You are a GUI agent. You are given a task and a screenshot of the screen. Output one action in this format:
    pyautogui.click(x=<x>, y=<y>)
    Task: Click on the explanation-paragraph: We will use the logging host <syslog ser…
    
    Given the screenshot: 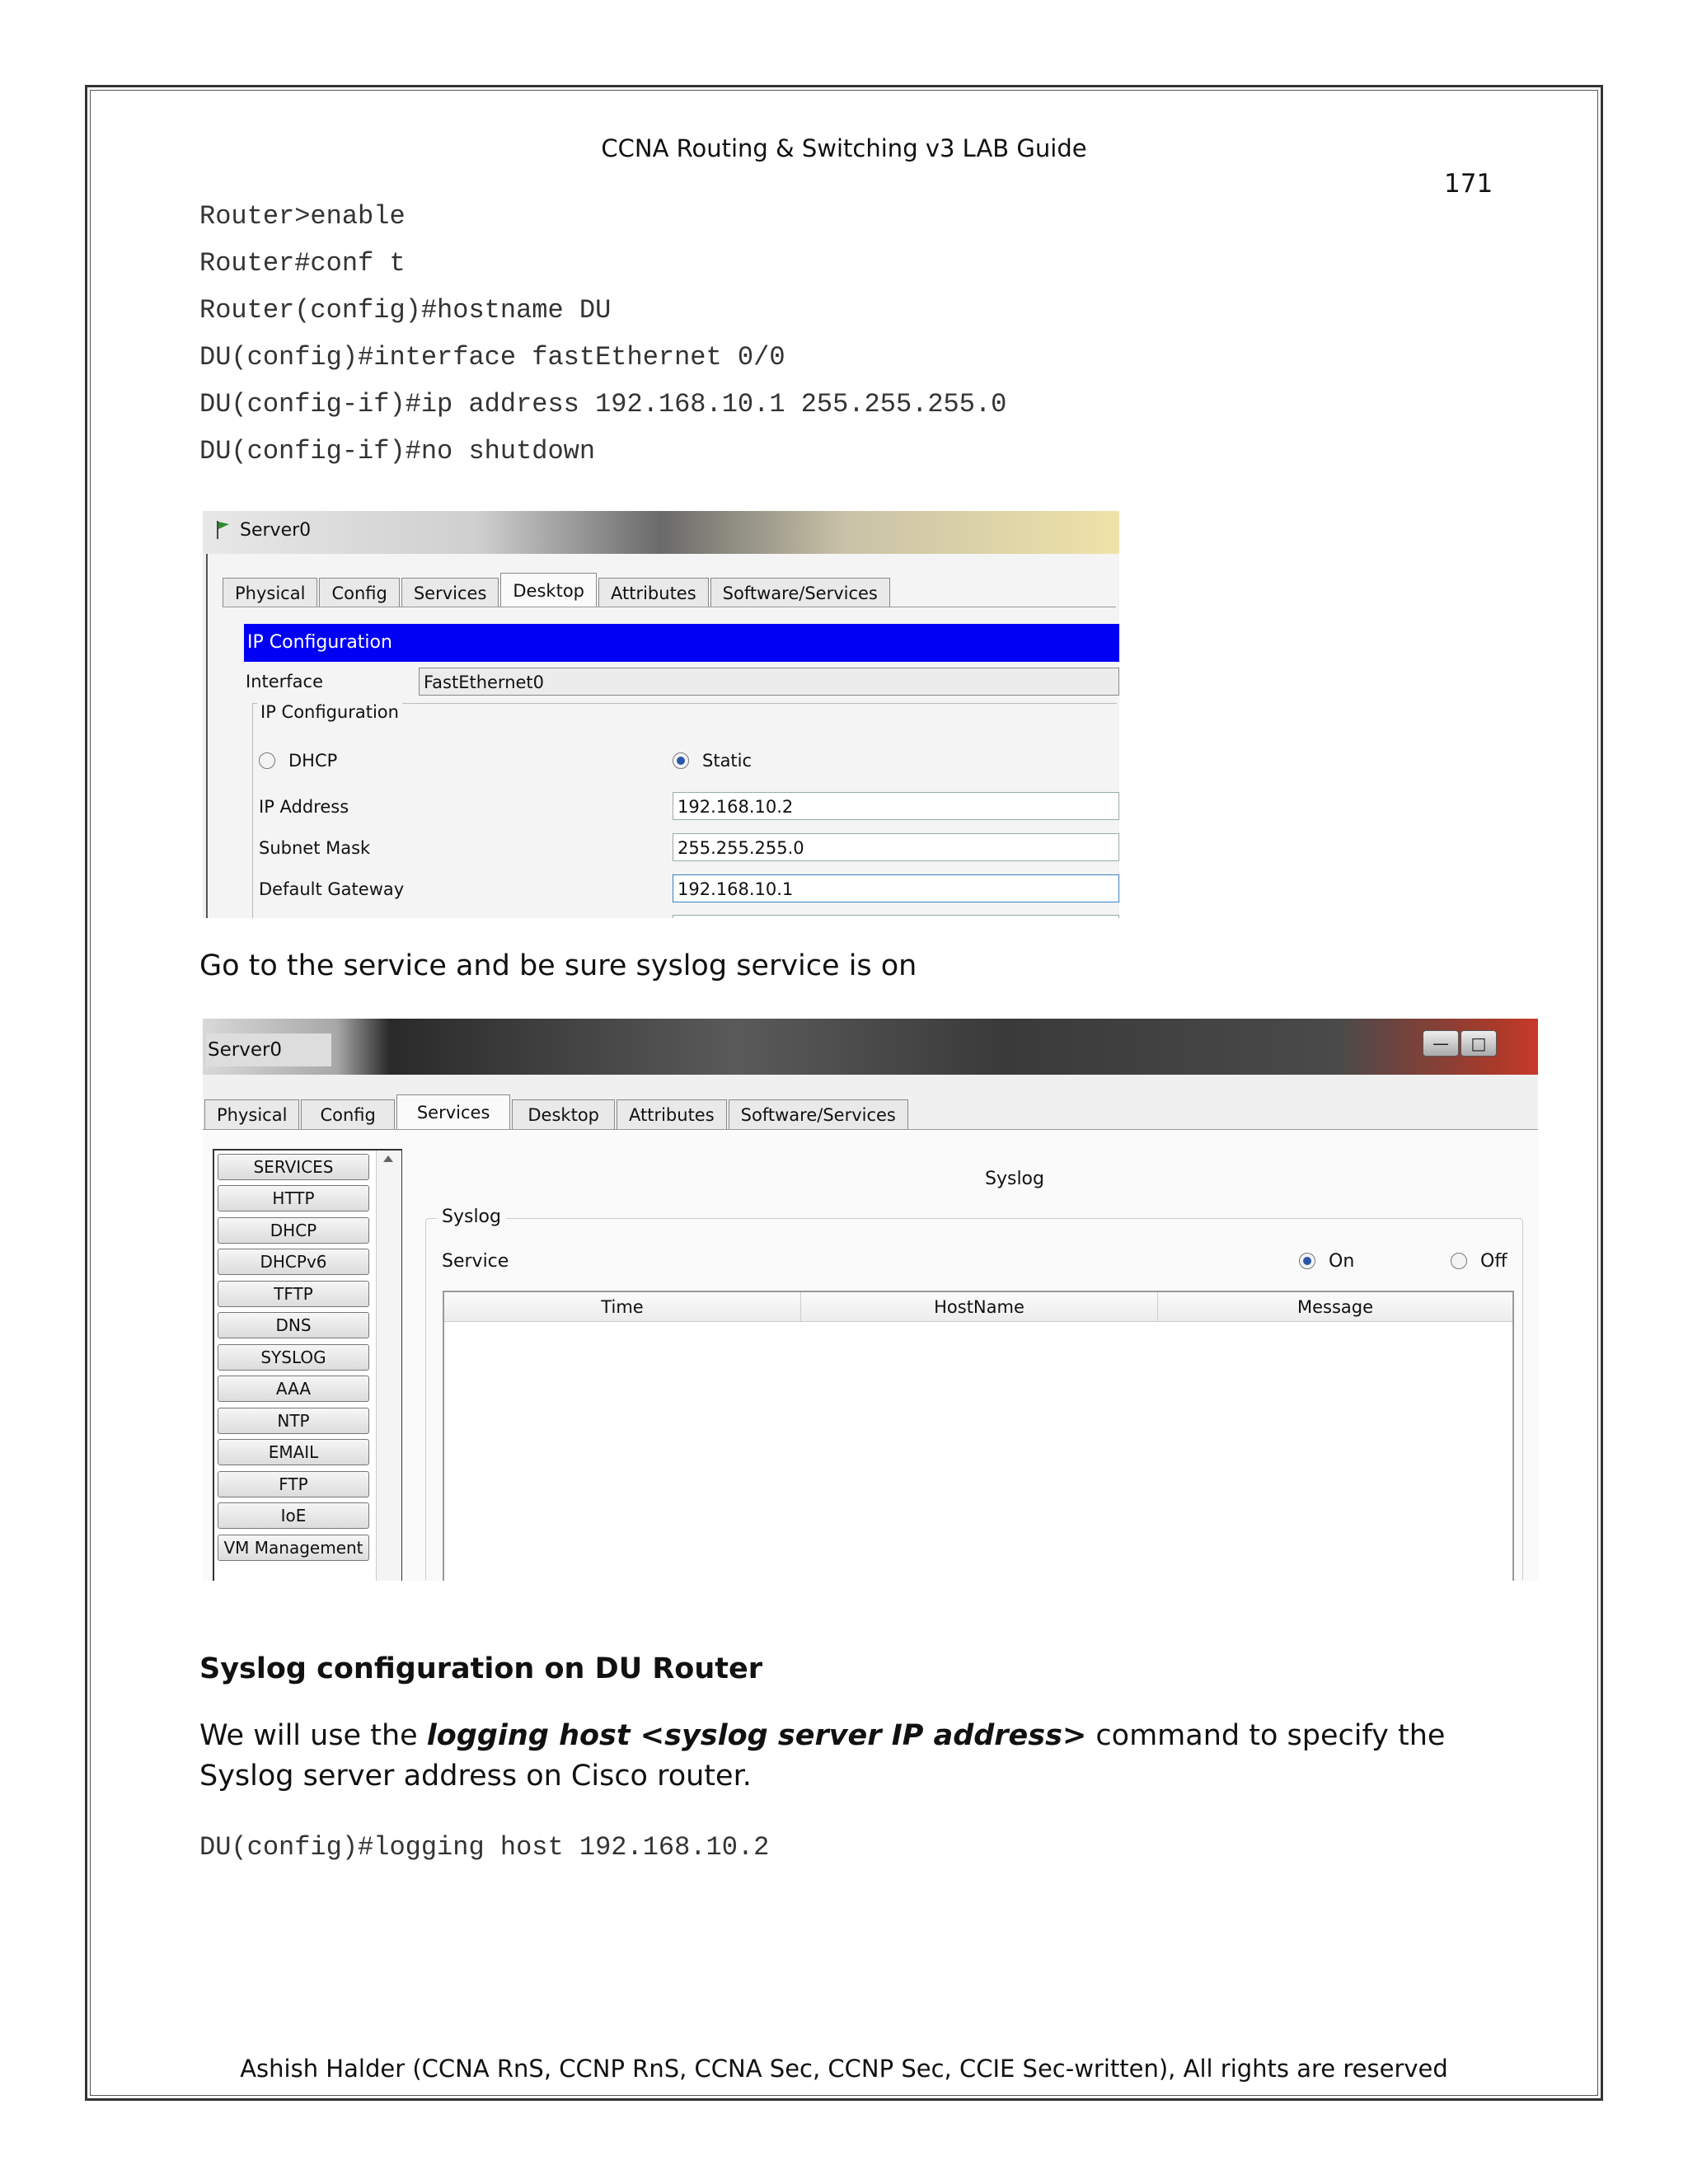 What is the action you would take?
    pyautogui.click(x=842, y=1756)
    